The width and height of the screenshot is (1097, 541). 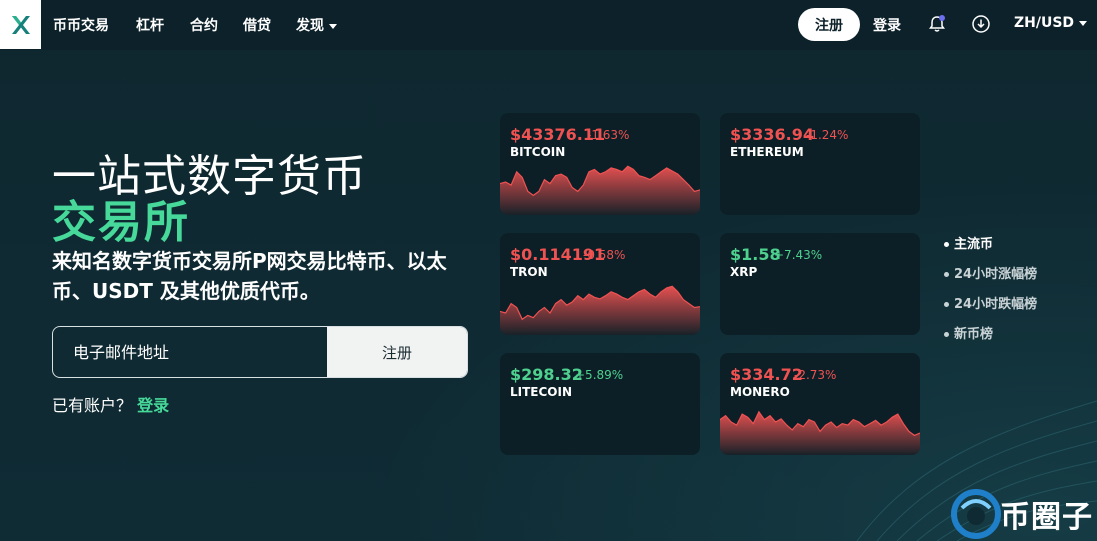 I want to click on market-name: MONERO, so click(x=760, y=392).